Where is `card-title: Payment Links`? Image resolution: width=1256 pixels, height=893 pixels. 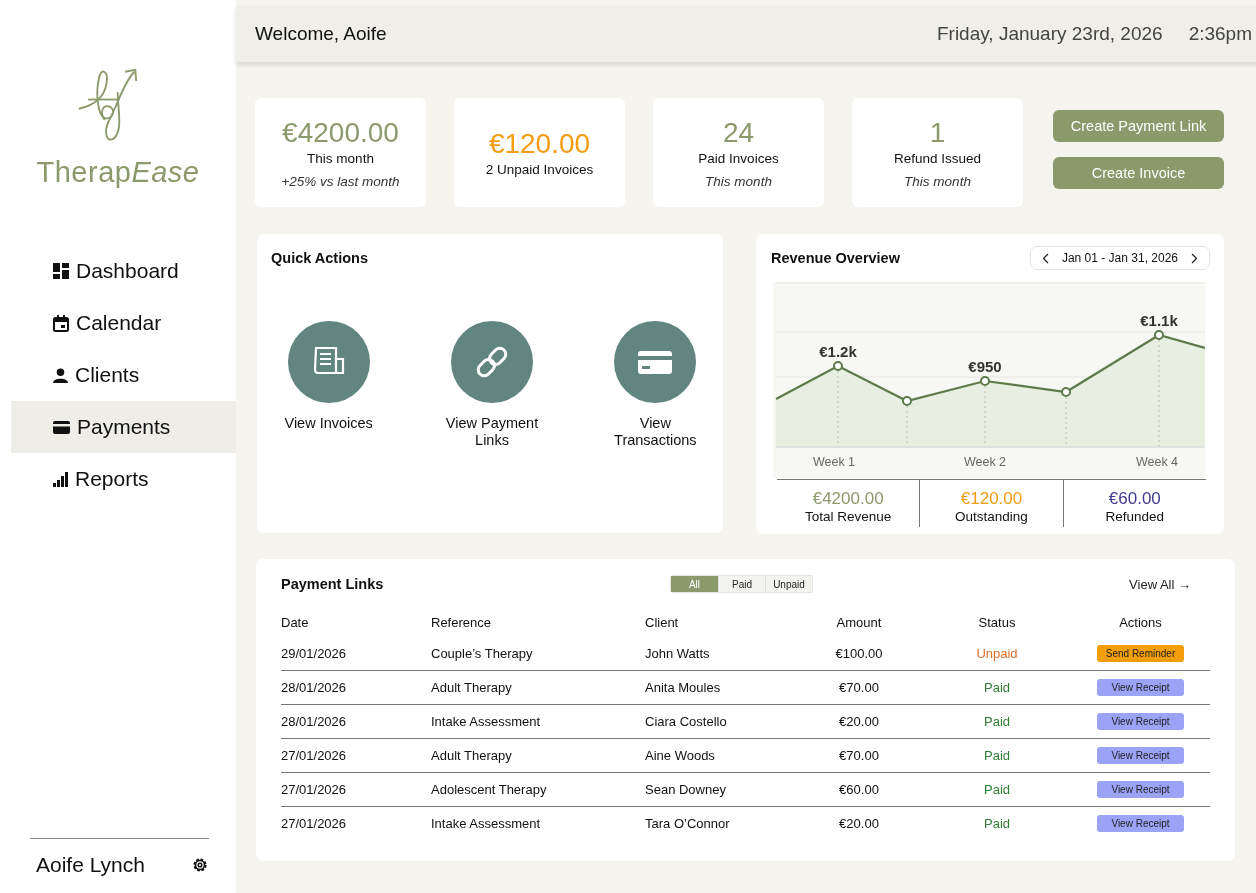
card-title: Payment Links is located at coordinates (333, 584).